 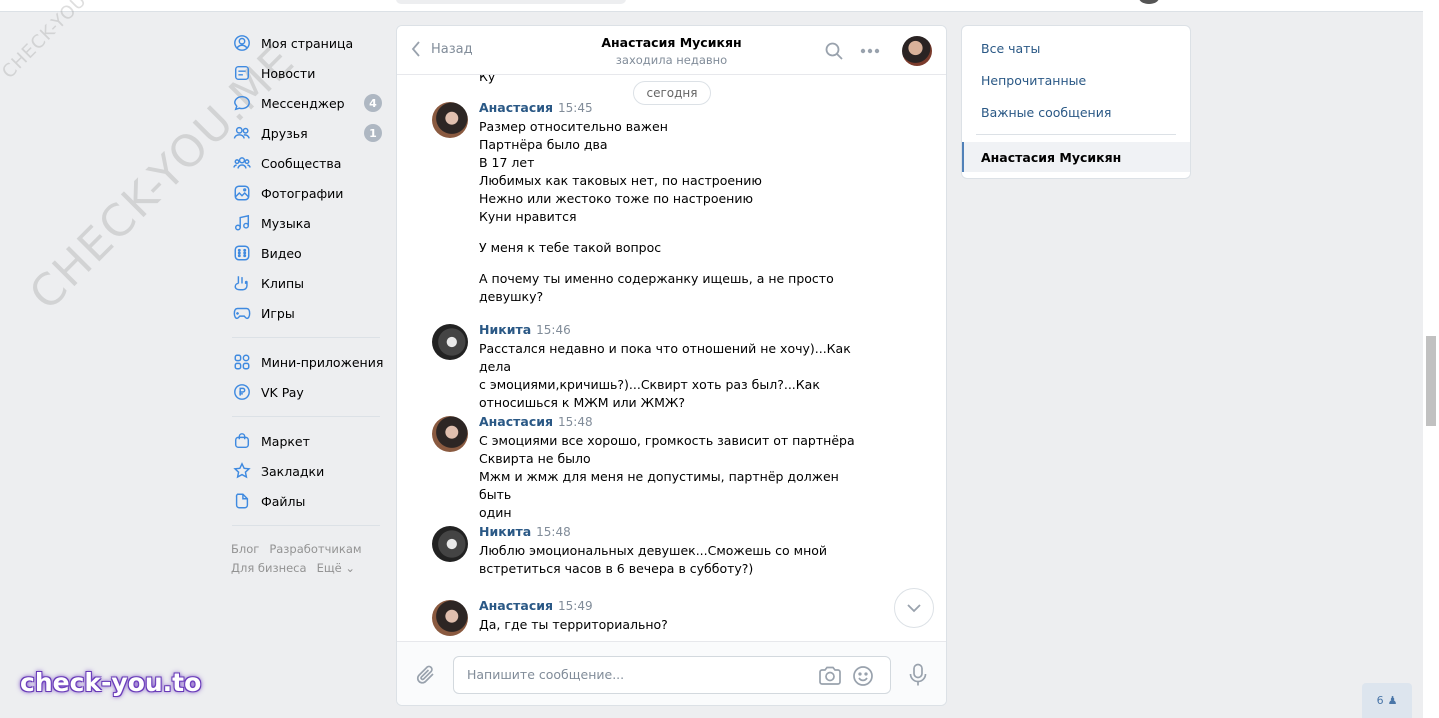 I want to click on clips-icon, so click(x=242, y=283).